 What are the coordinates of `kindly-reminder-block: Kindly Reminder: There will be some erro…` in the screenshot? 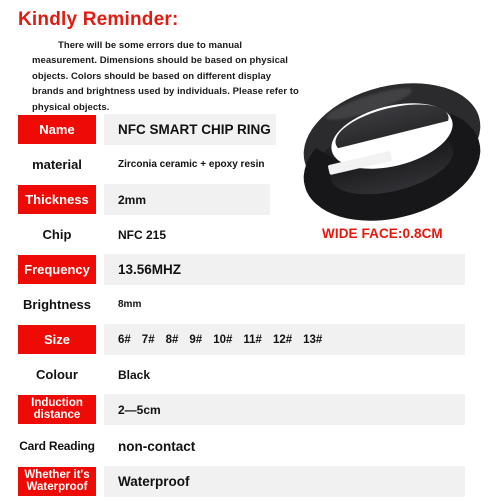 It's located at (155, 57).